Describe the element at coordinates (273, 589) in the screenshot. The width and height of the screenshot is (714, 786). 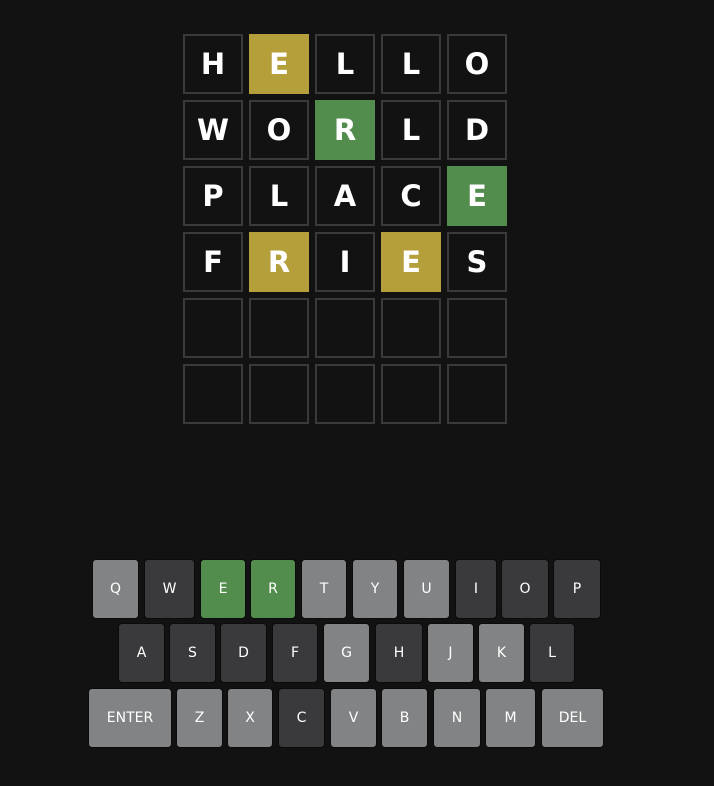
I see `key-r: R` at that location.